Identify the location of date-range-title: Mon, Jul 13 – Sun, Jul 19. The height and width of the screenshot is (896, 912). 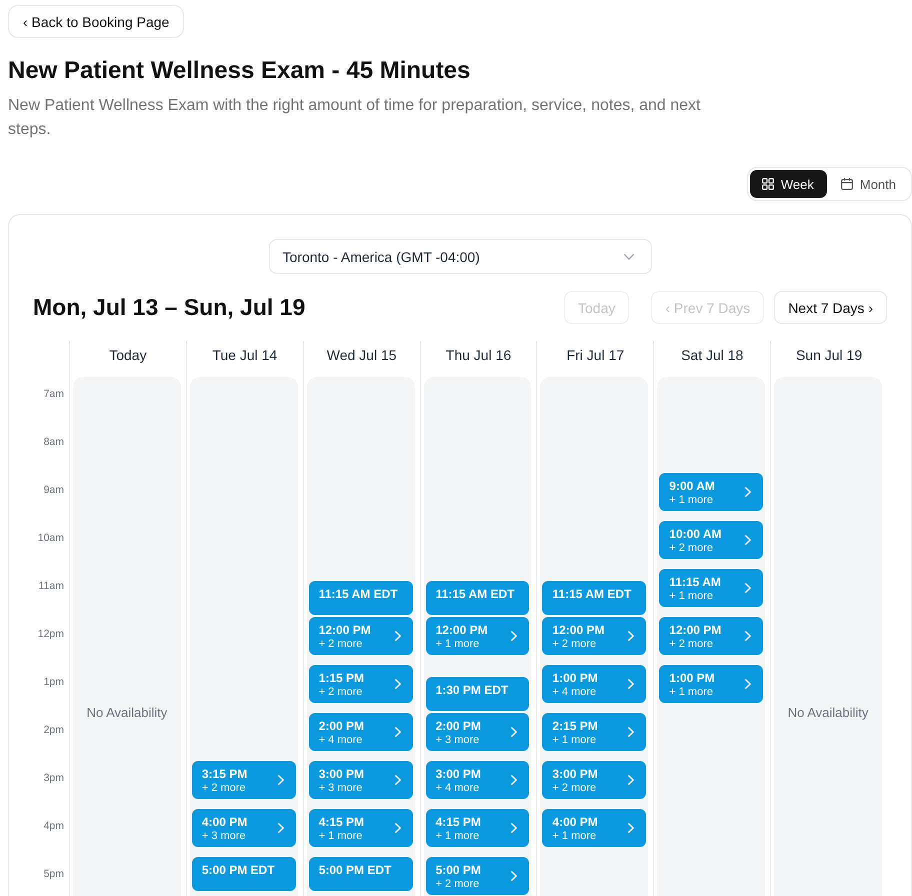
(169, 307).